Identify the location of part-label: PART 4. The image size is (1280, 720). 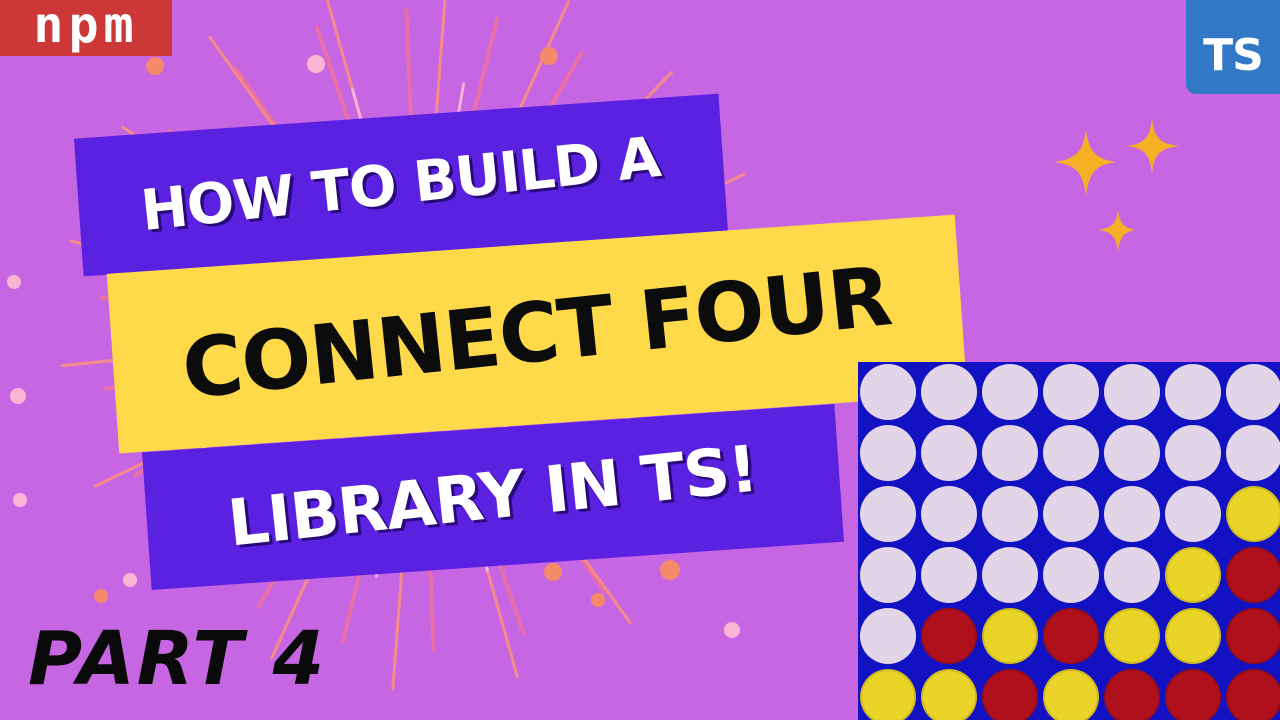
(177, 659).